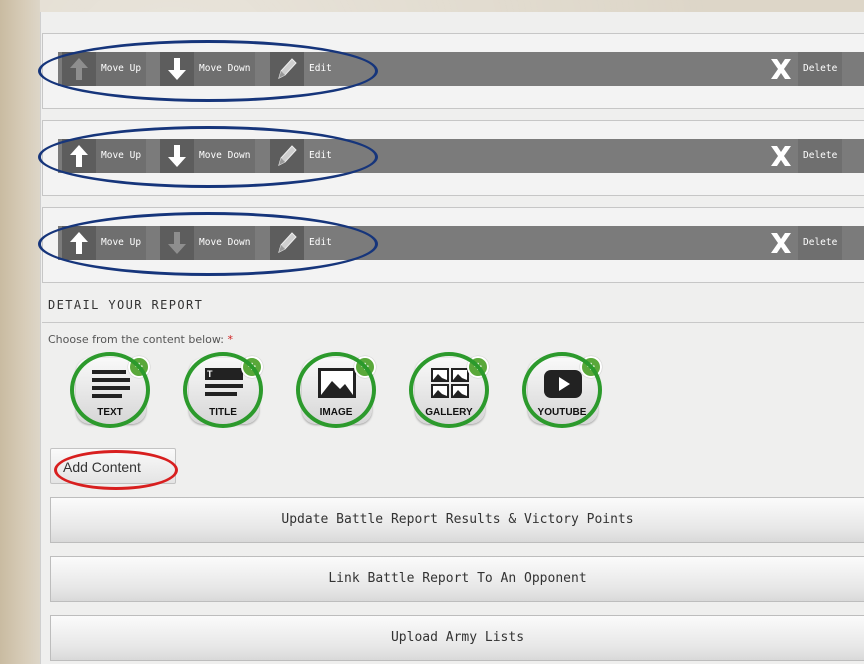 This screenshot has width=864, height=664. I want to click on page-background-edge, so click(20, 332).